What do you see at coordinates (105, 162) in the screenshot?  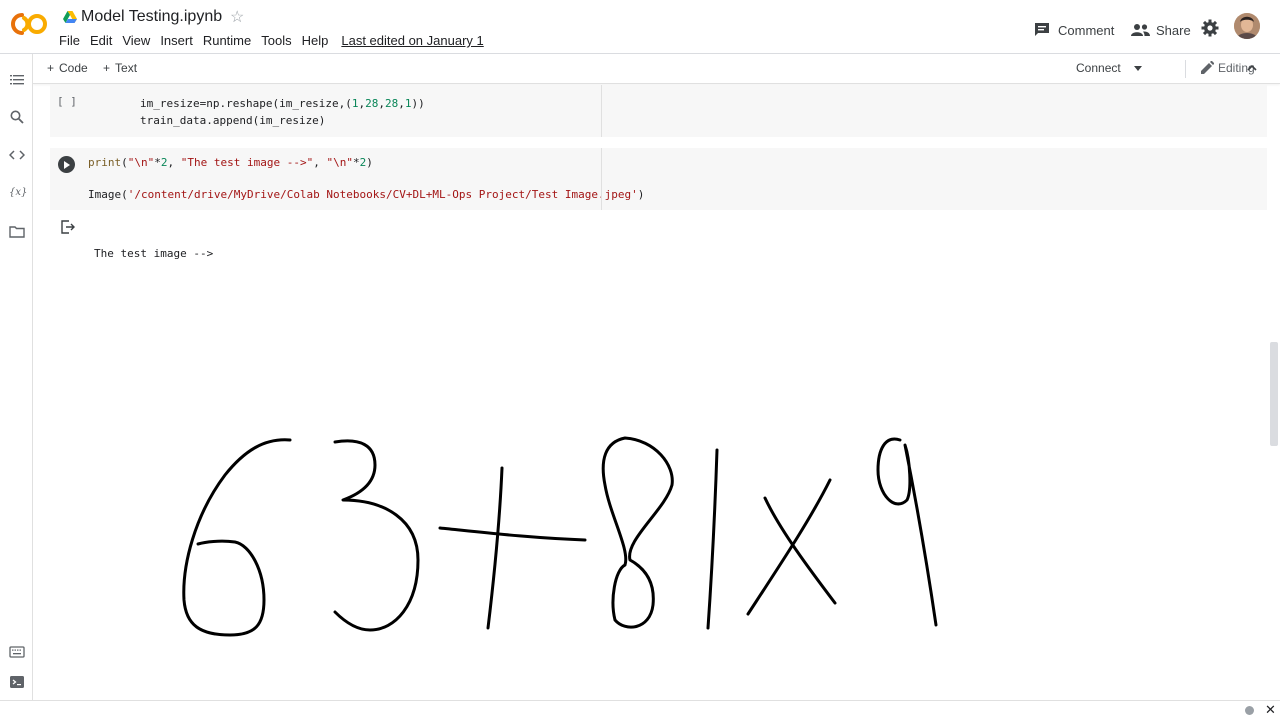 I see `code-function: print` at bounding box center [105, 162].